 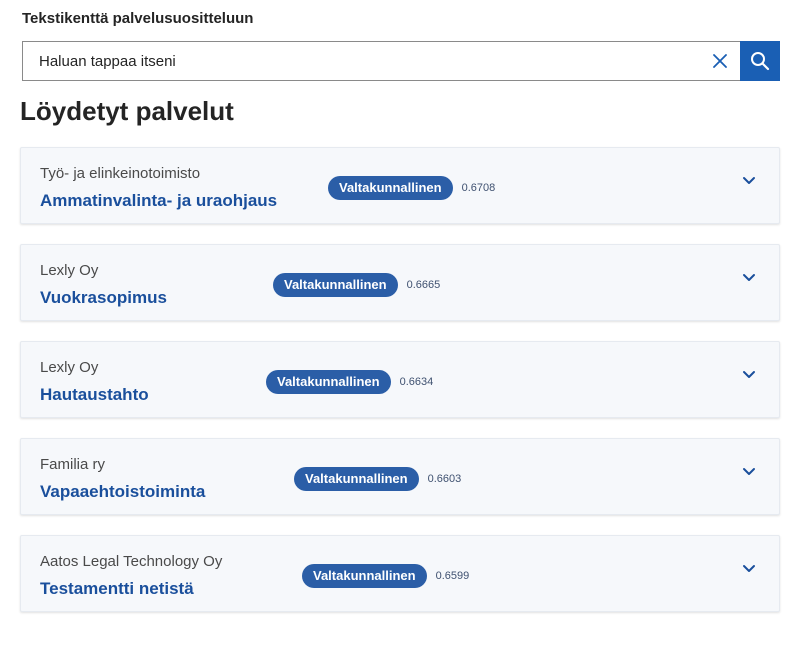 I want to click on search-button, so click(x=760, y=61).